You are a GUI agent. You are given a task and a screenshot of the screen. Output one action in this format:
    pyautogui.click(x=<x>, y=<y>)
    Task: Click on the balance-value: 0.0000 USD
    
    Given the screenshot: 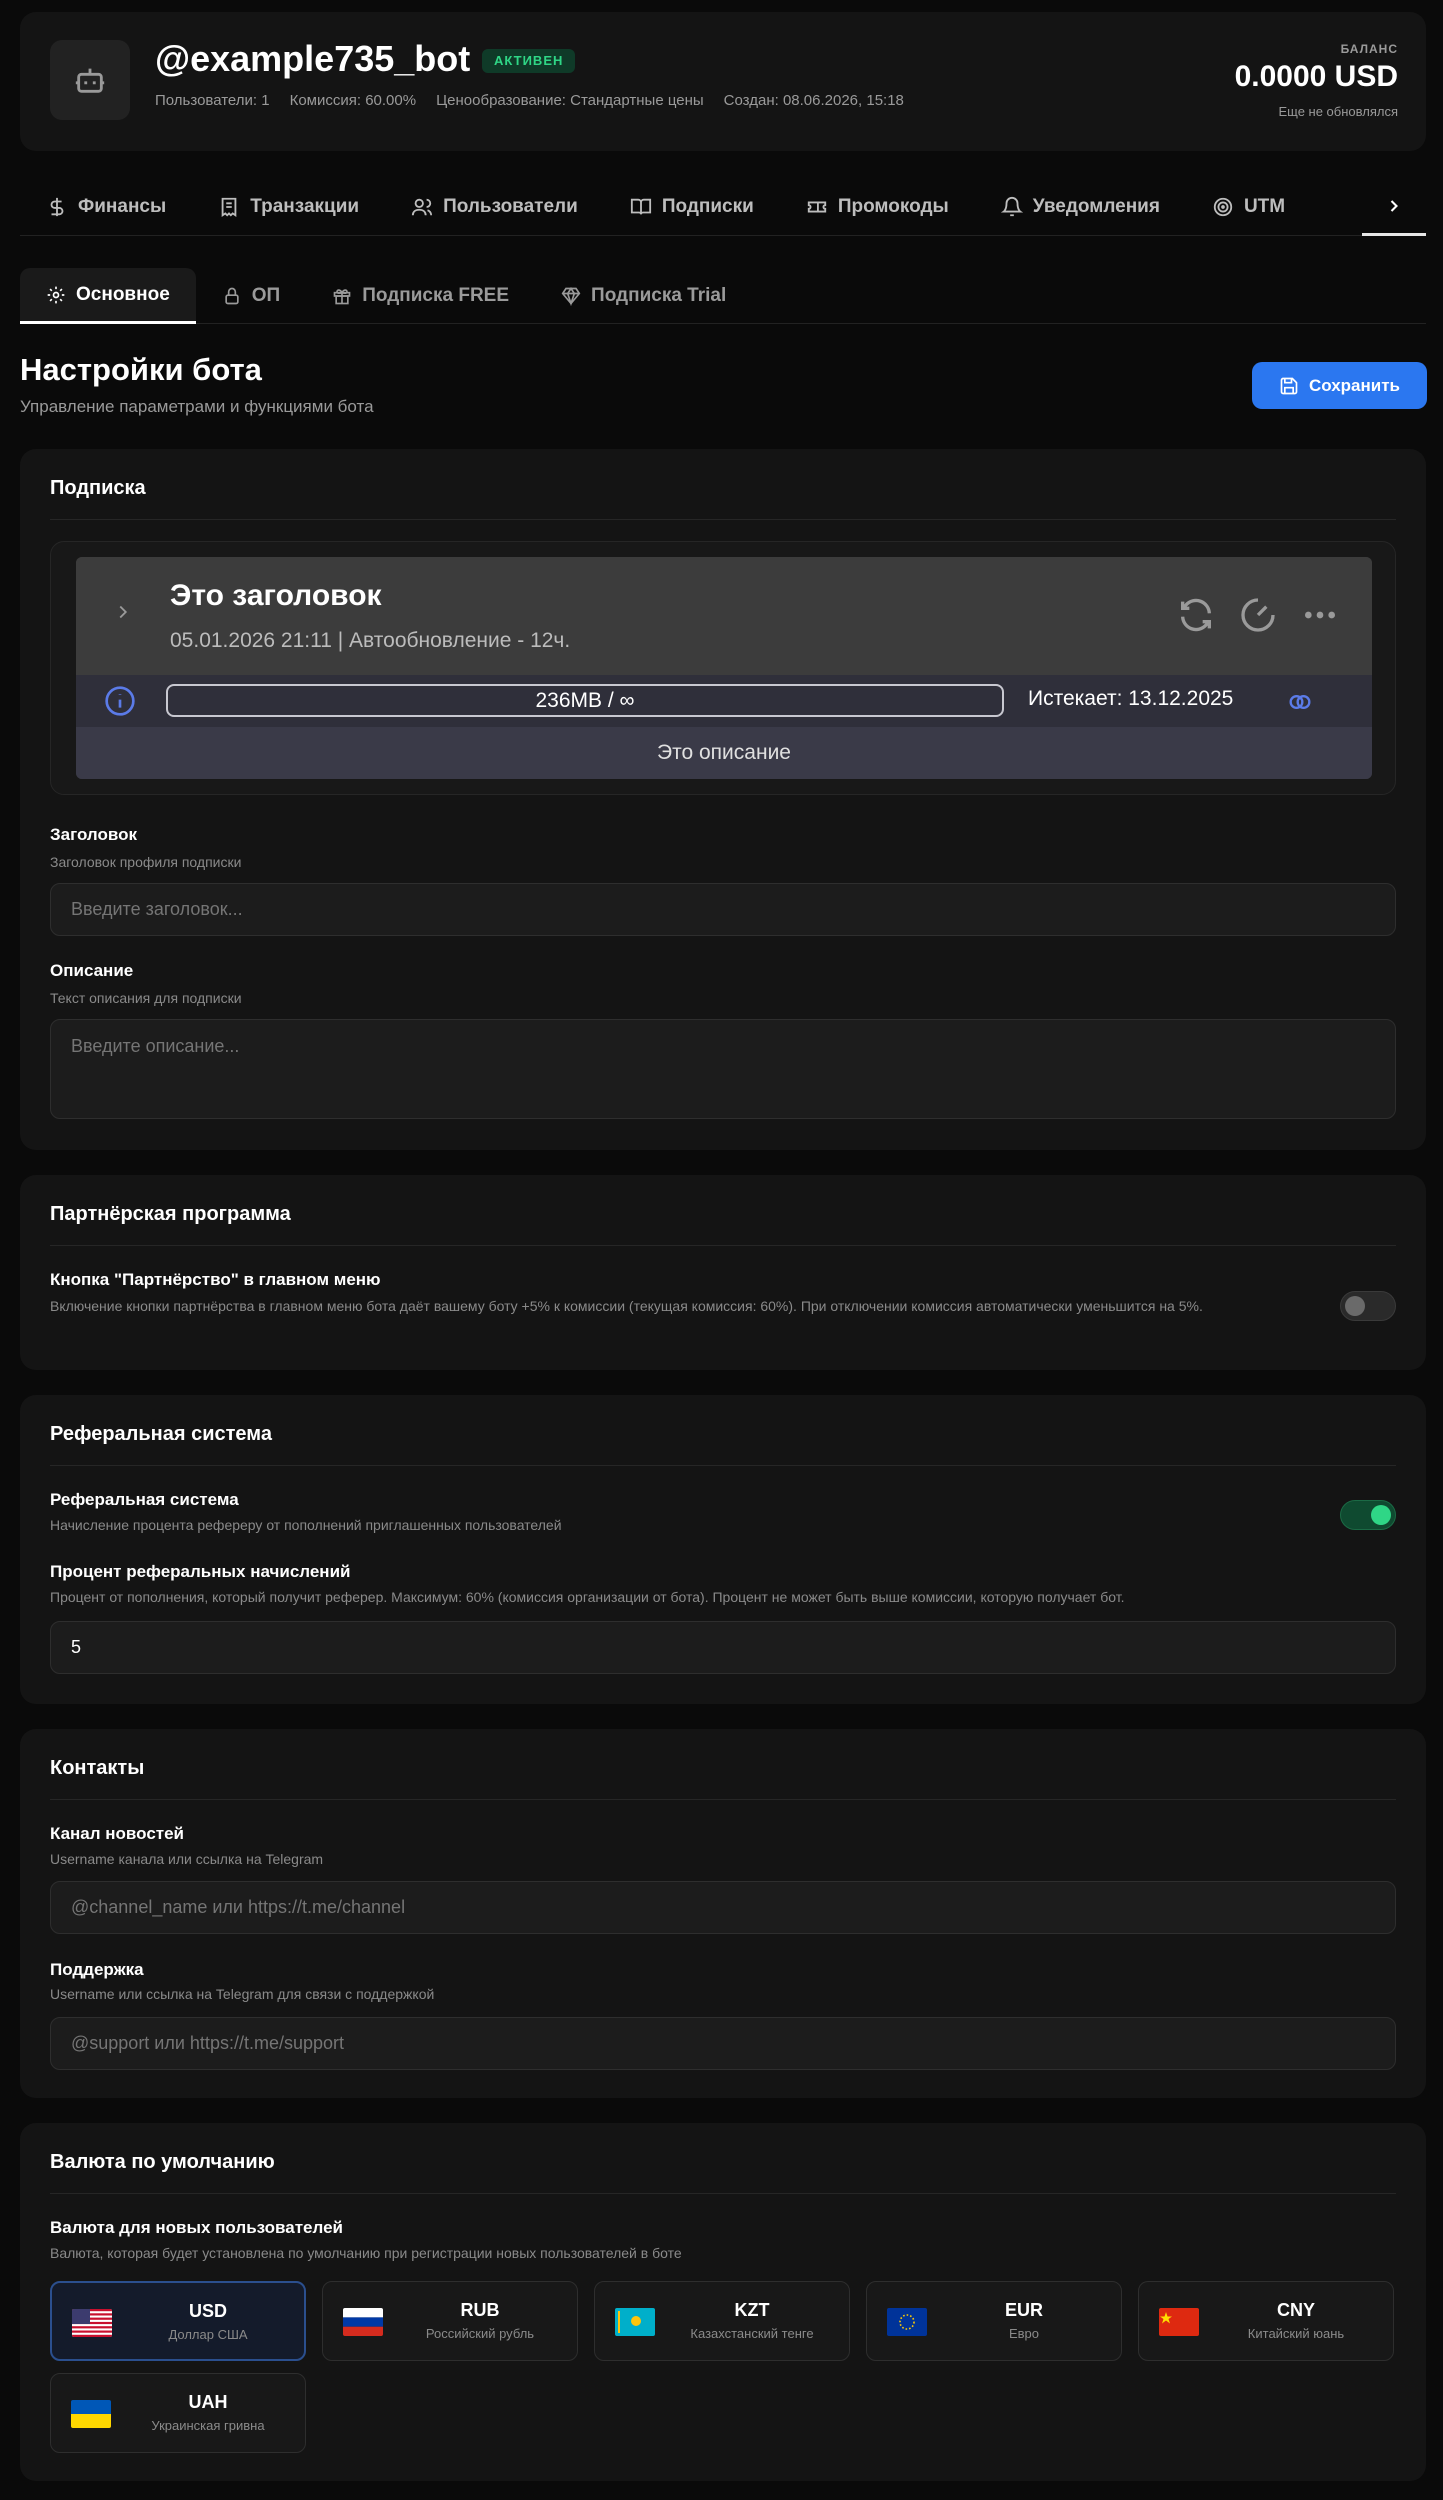 What is the action you would take?
    pyautogui.click(x=1316, y=76)
    